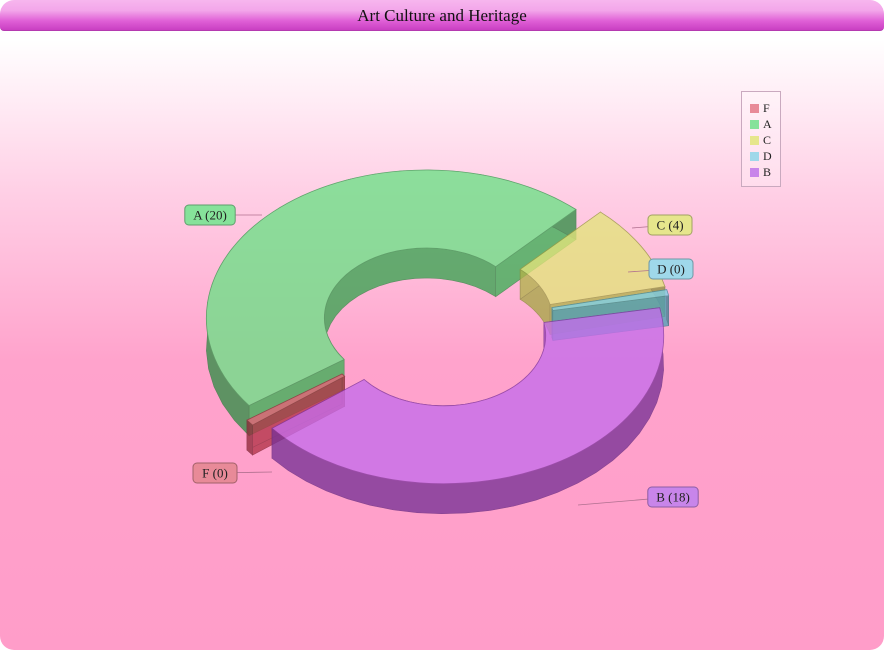  I want to click on data-label-text: F (0), so click(215, 473).